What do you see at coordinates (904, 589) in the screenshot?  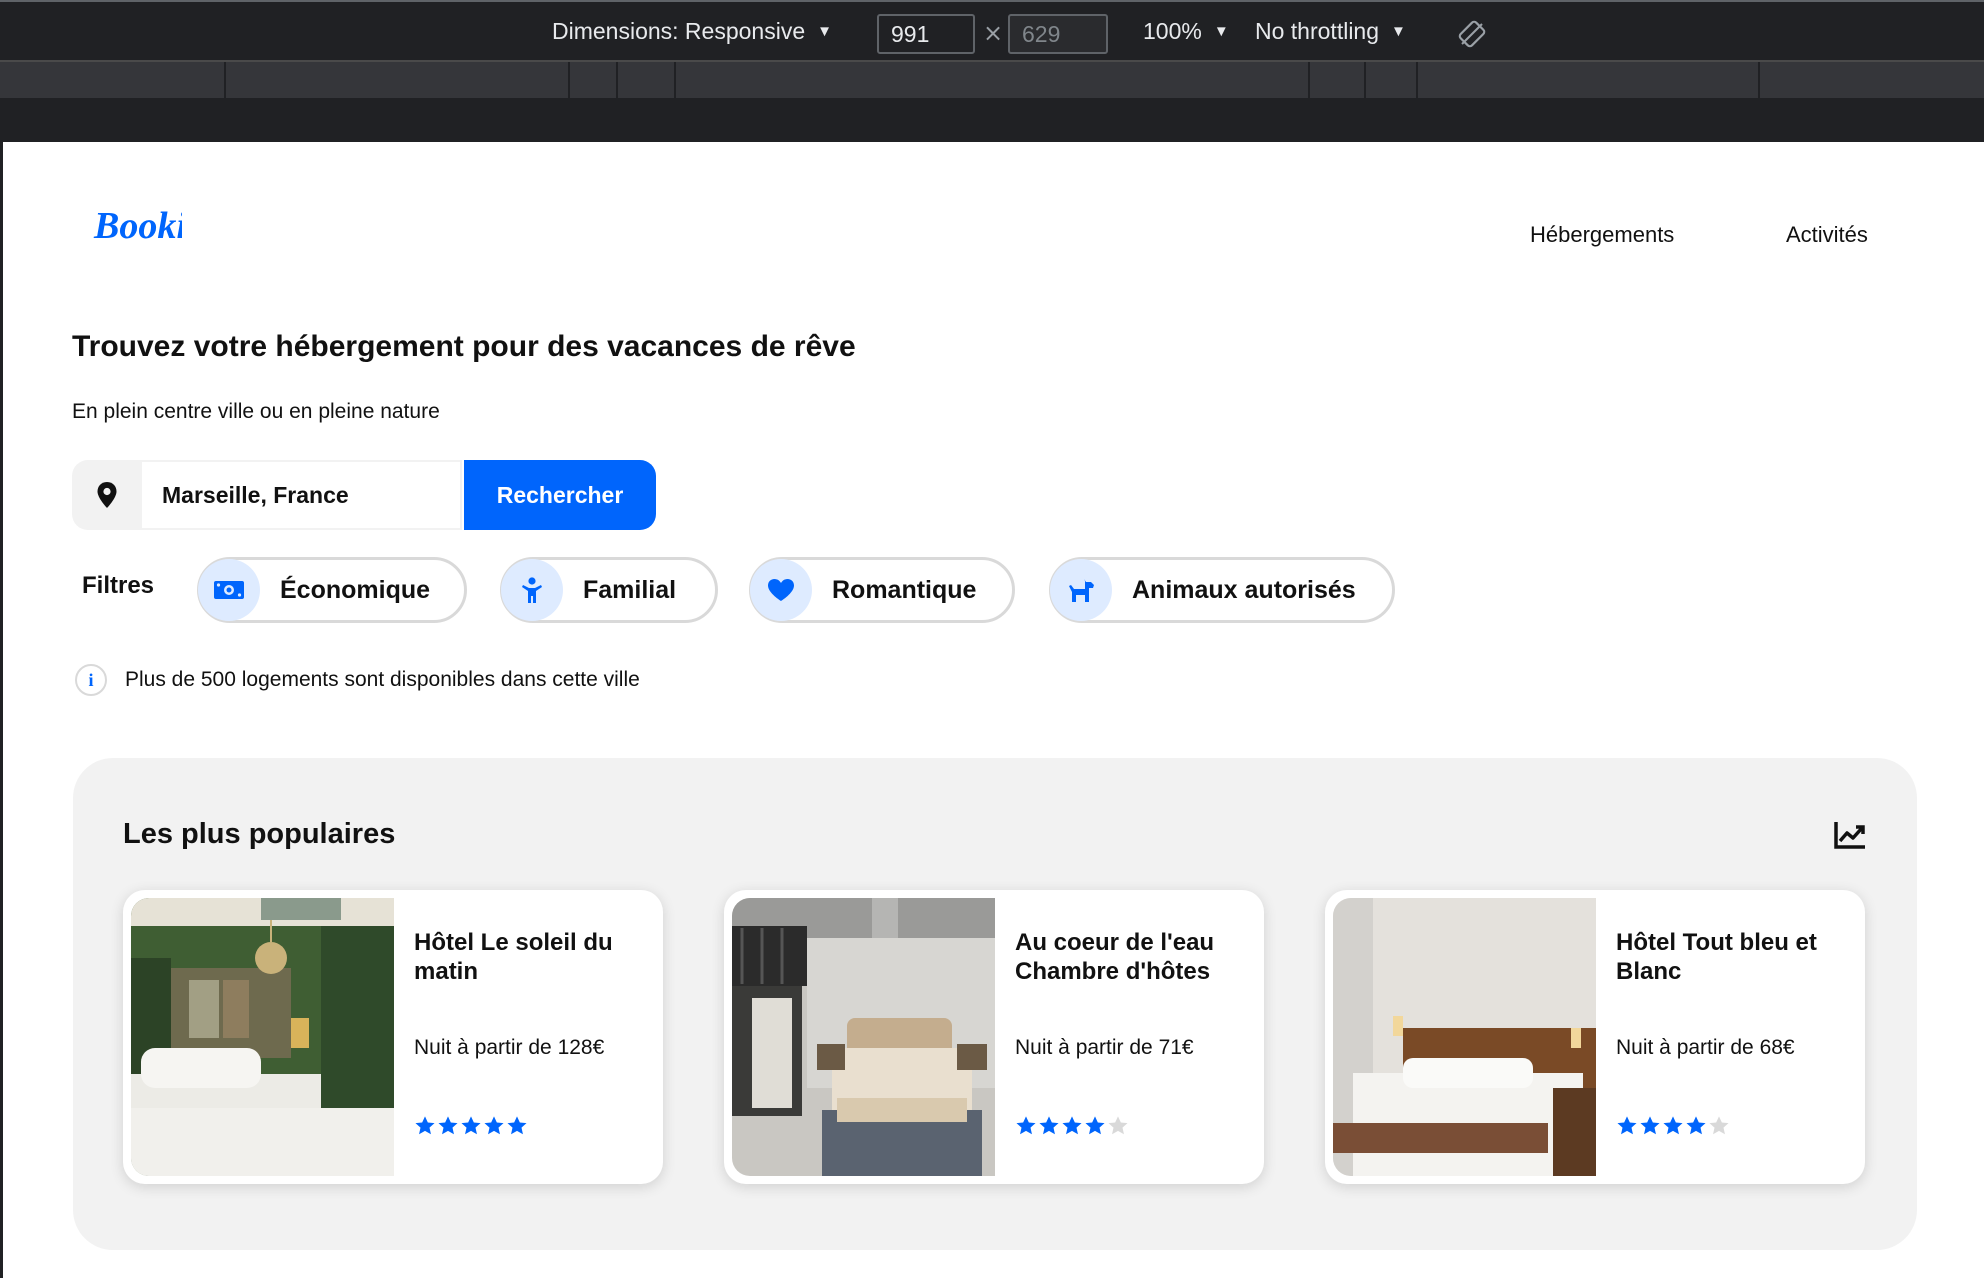 I see `filter-label: Romantique` at bounding box center [904, 589].